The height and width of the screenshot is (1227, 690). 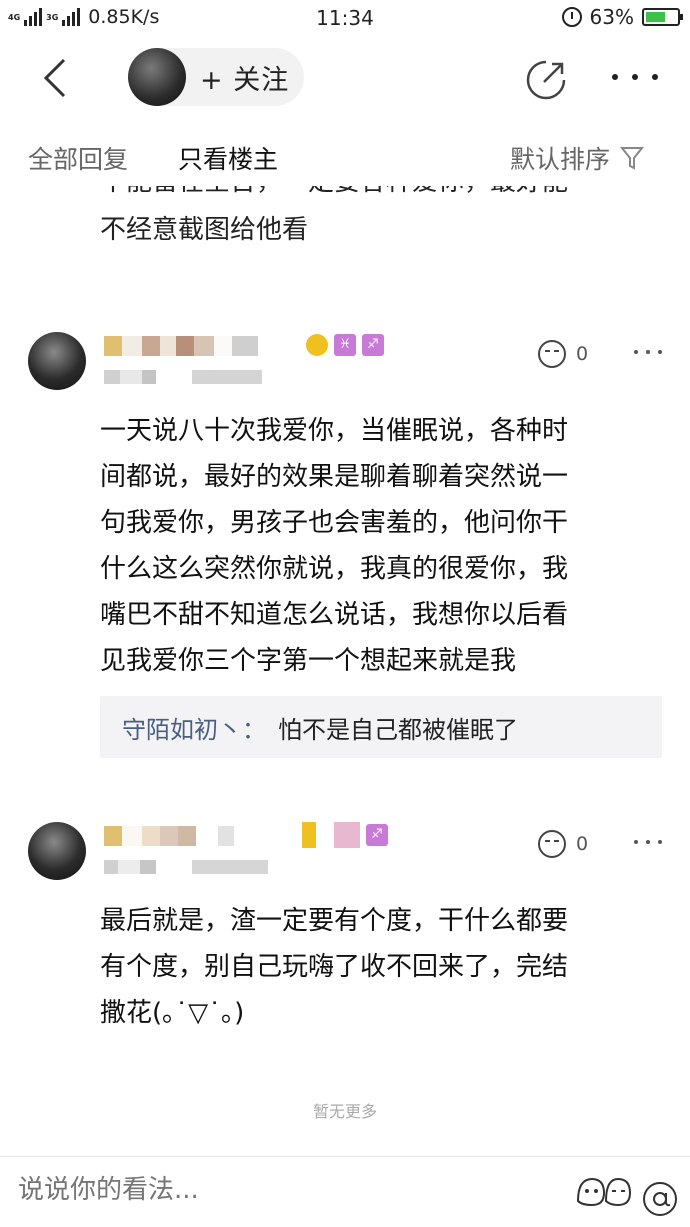 I want to click on comment-bar, so click(x=345, y=1191).